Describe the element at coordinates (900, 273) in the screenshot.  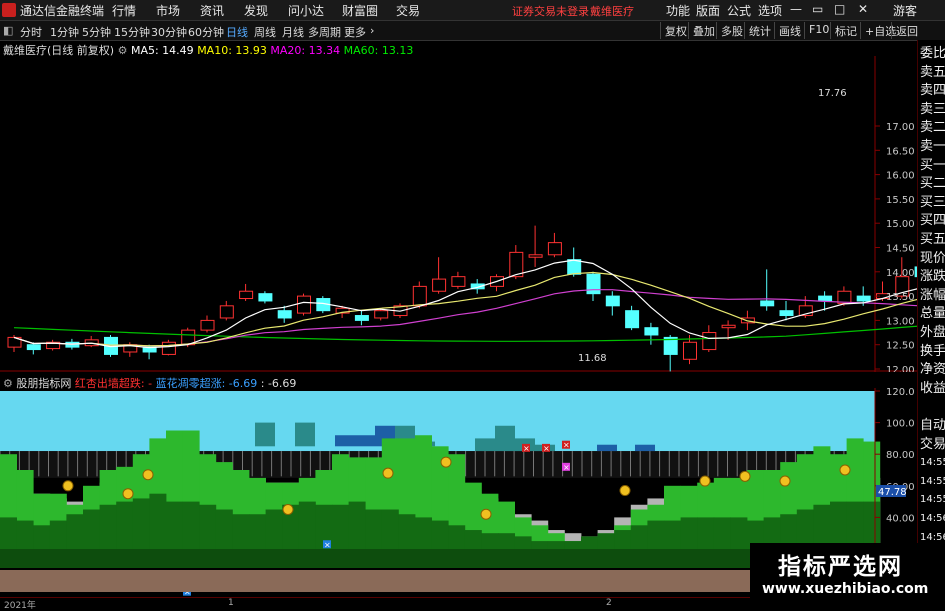
I see `y-tick-label: 14.00` at that location.